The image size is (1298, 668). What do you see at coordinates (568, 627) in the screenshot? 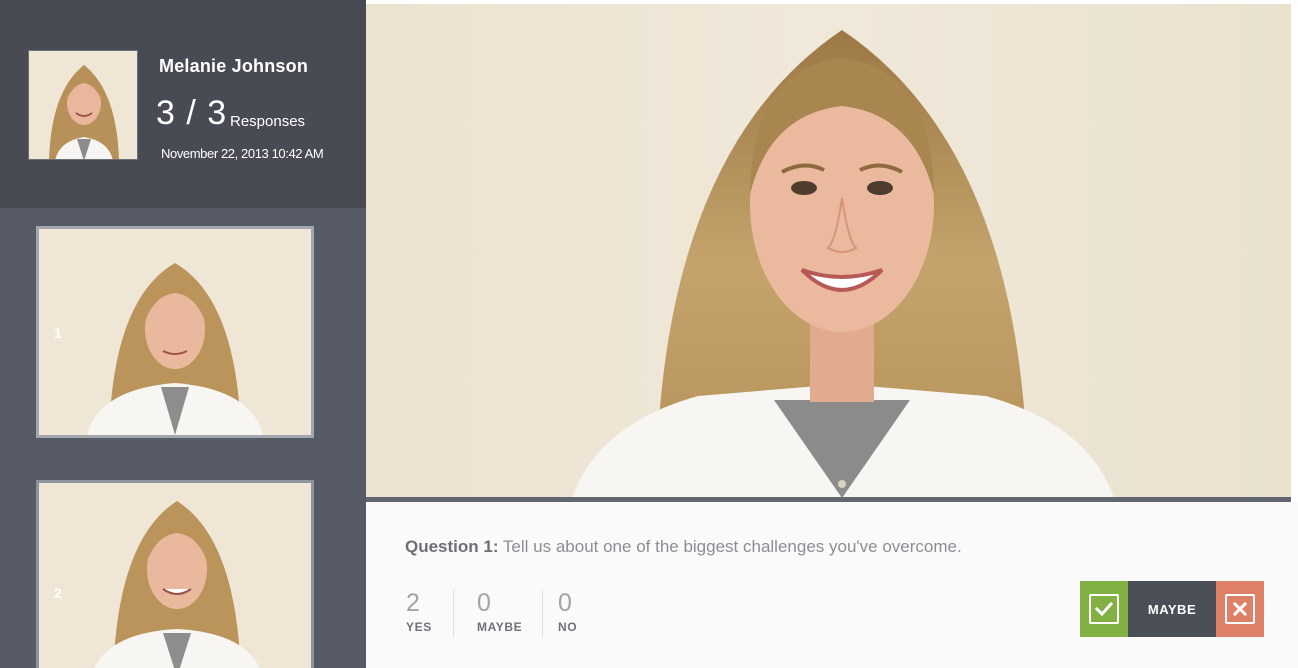
I see `no-label: NO` at bounding box center [568, 627].